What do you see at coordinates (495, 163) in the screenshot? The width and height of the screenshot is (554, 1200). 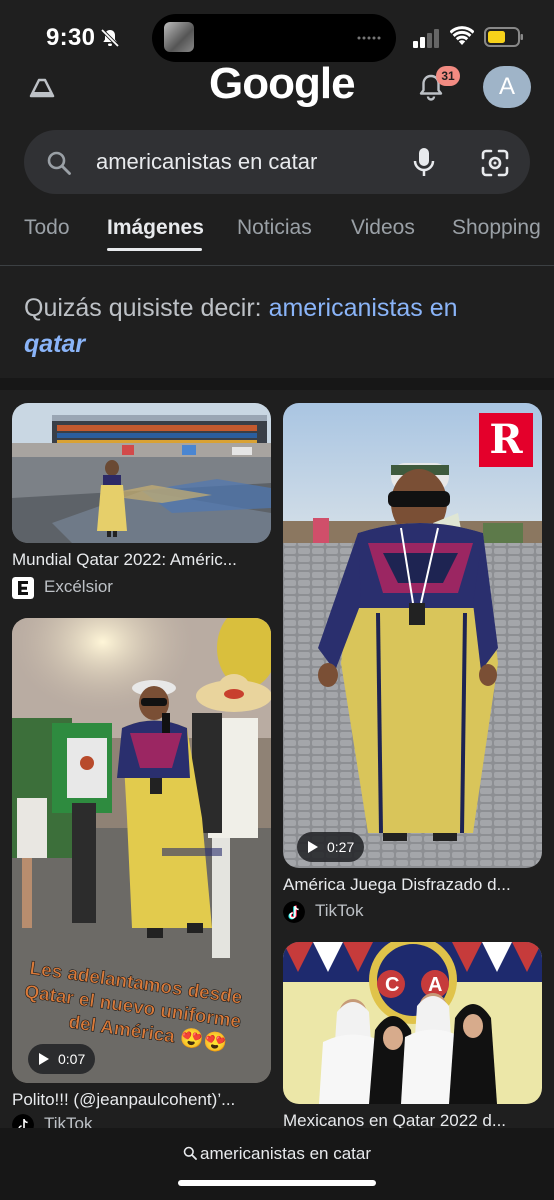 I see `google-lens-icon` at bounding box center [495, 163].